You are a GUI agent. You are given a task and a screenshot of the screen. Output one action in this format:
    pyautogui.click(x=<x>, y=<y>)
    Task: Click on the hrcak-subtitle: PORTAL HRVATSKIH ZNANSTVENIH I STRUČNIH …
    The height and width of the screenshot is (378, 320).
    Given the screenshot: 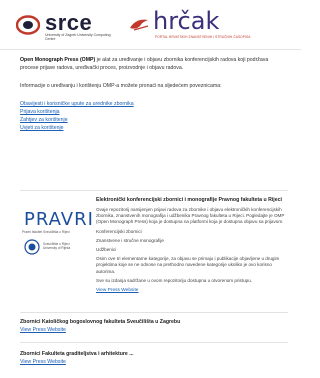 What is the action you would take?
    pyautogui.click(x=203, y=37)
    